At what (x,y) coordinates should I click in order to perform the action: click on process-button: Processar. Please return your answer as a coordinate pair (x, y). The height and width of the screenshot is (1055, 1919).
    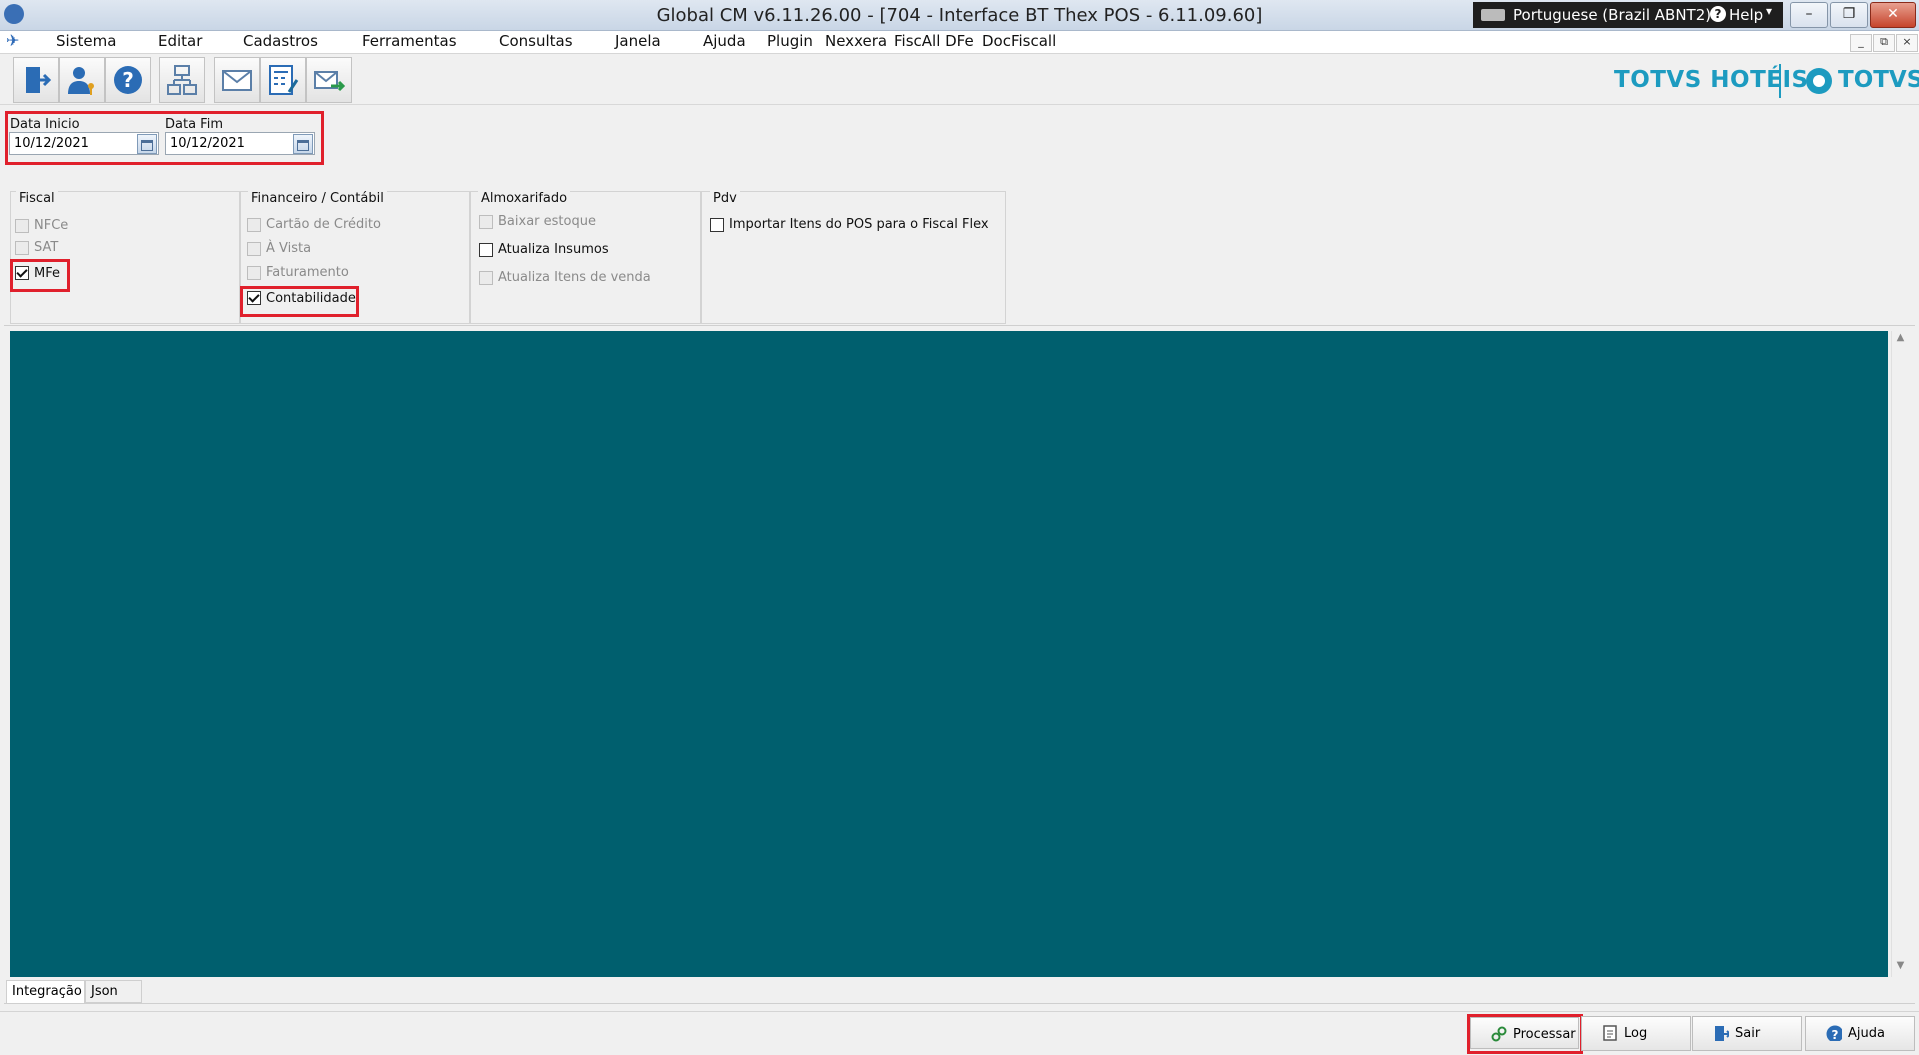
    Looking at the image, I should click on (1524, 1033).